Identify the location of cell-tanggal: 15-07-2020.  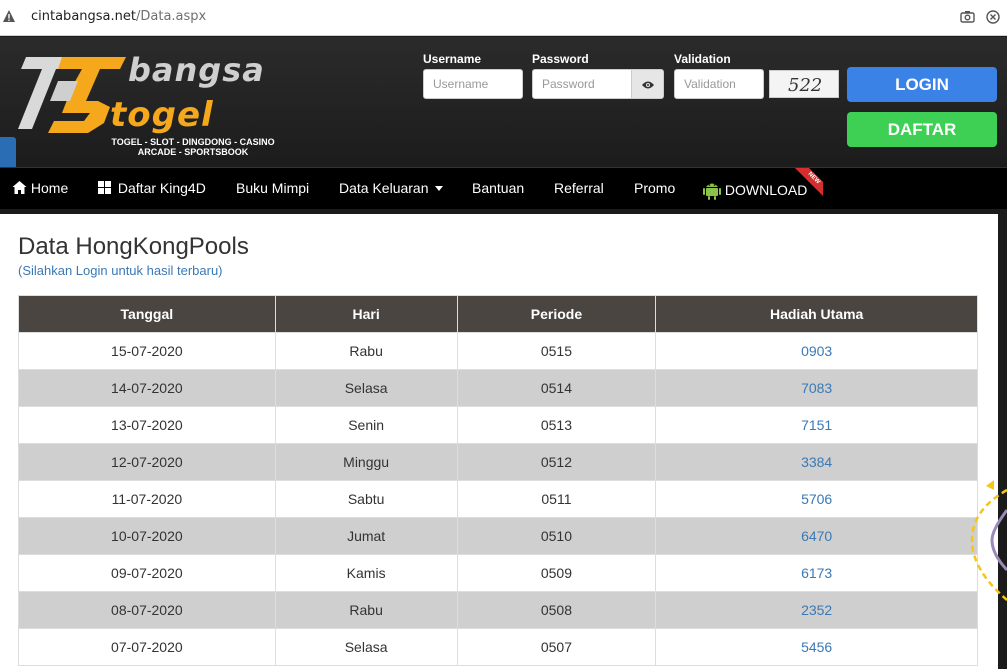
(147, 351).